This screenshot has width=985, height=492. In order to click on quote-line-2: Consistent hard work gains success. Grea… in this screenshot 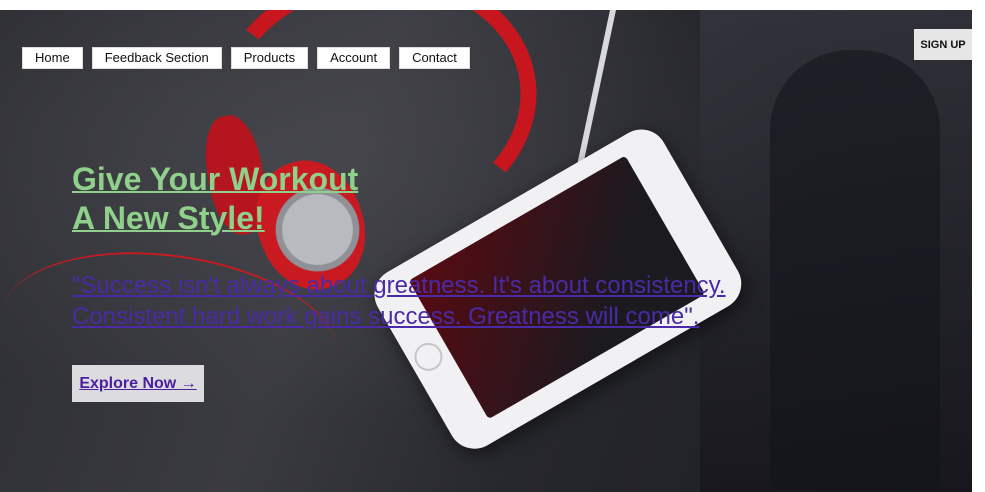, I will do `click(386, 316)`.